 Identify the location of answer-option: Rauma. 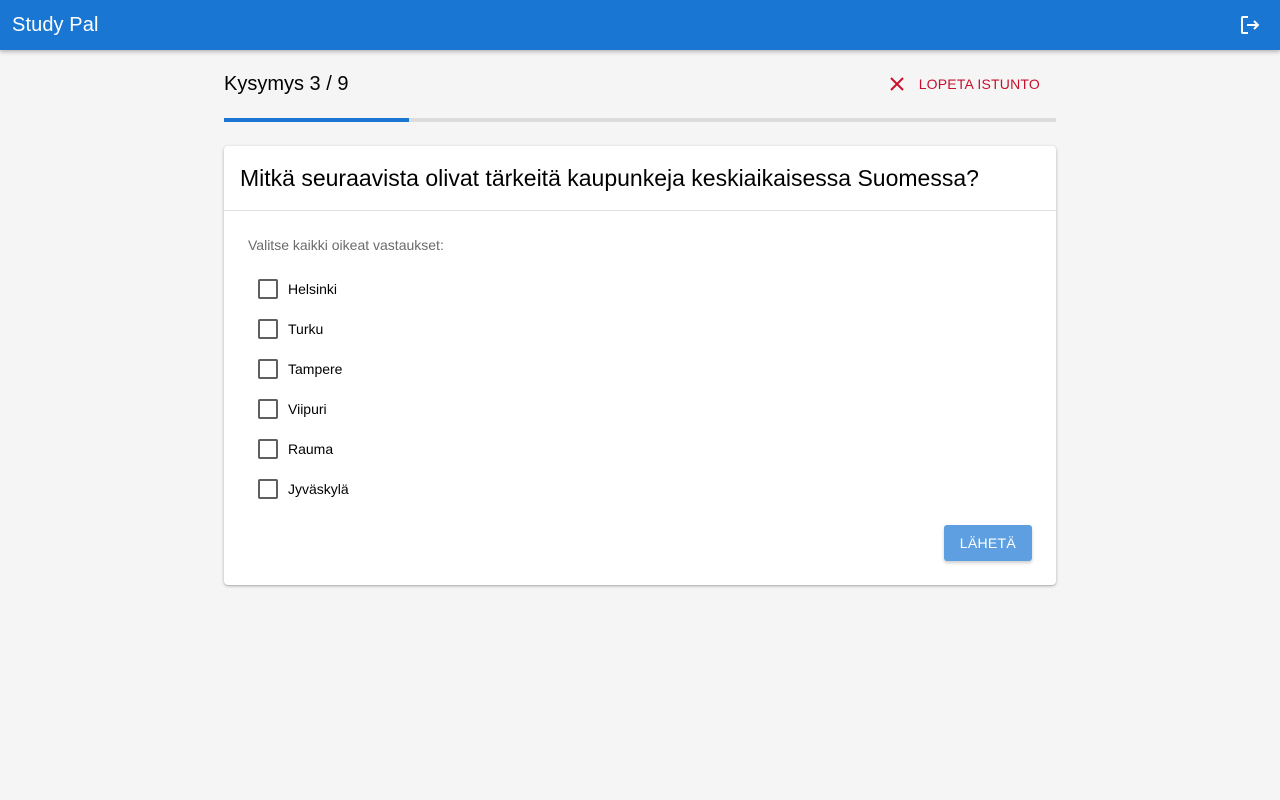
(640, 449).